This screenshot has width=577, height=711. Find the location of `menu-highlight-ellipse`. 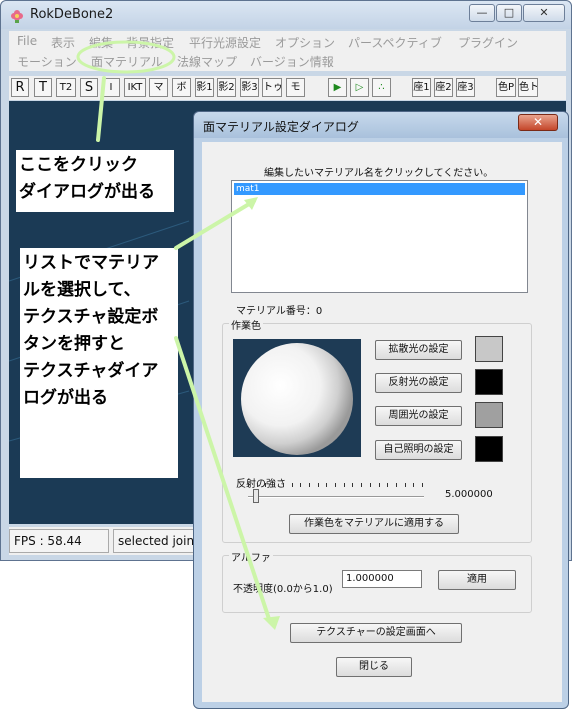

menu-highlight-ellipse is located at coordinates (126, 57).